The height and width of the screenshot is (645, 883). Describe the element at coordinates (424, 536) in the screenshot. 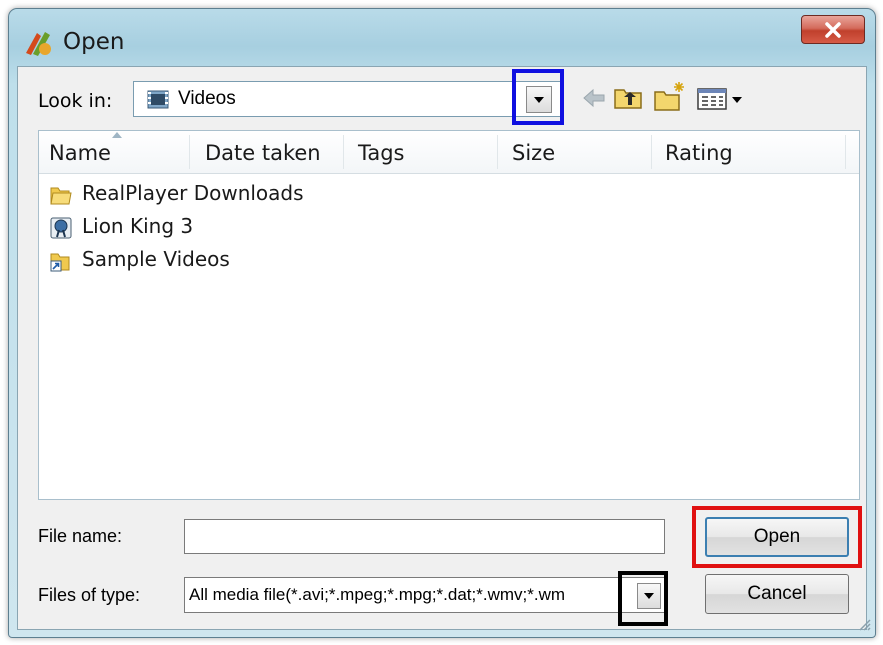

I see `file-name-input` at that location.